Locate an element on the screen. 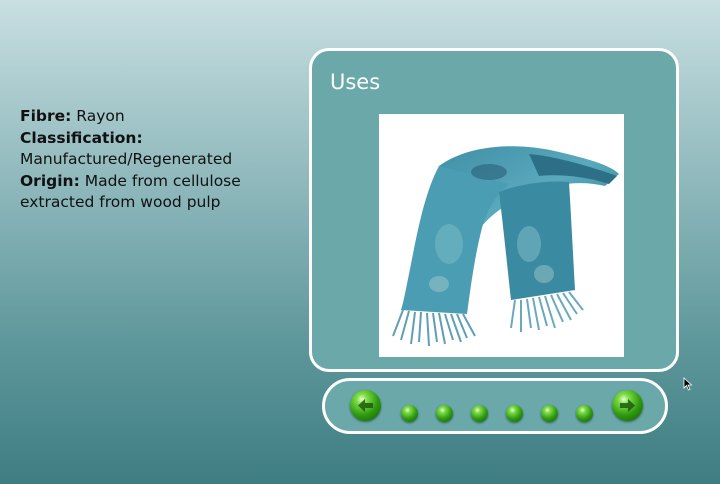  previous-button is located at coordinates (365, 405).